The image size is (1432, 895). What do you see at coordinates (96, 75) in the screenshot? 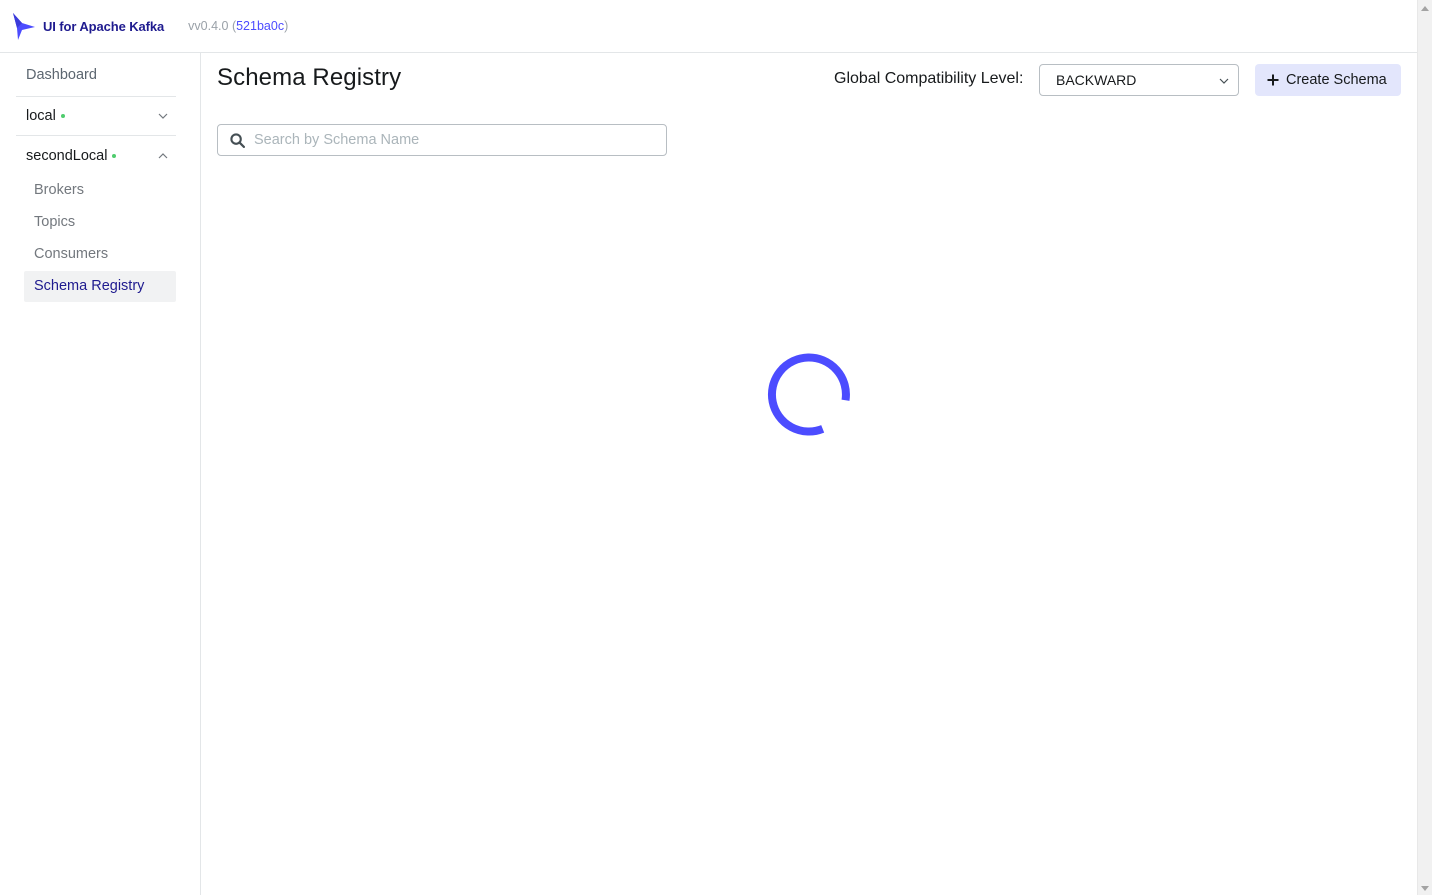
I see `sidebar-item-dashboard: Dashboard` at bounding box center [96, 75].